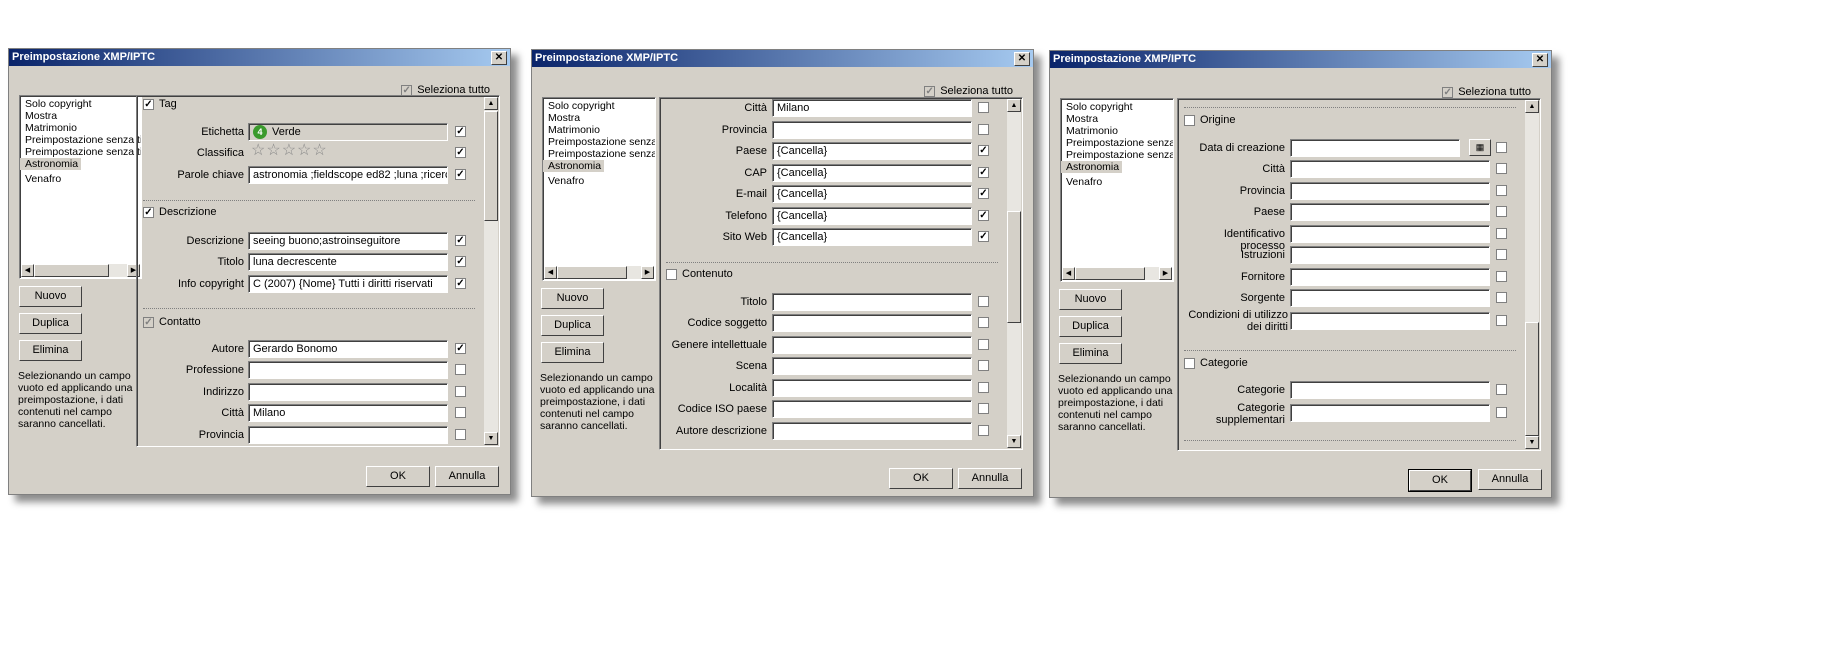  What do you see at coordinates (348, 349) in the screenshot?
I see `author-field: Gerardo Bonomo` at bounding box center [348, 349].